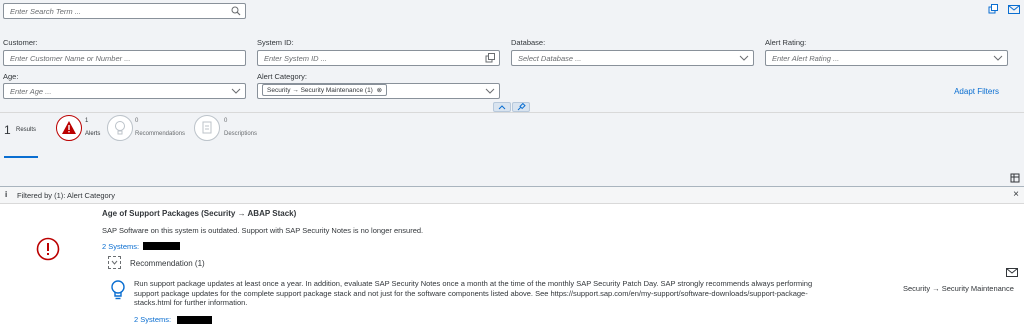  I want to click on value-help-icon, so click(490, 58).